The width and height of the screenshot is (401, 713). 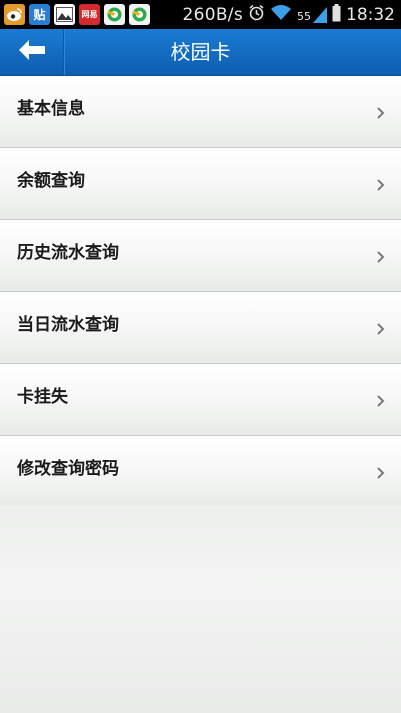 What do you see at coordinates (304, 16) in the screenshot?
I see `signal-label: 55` at bounding box center [304, 16].